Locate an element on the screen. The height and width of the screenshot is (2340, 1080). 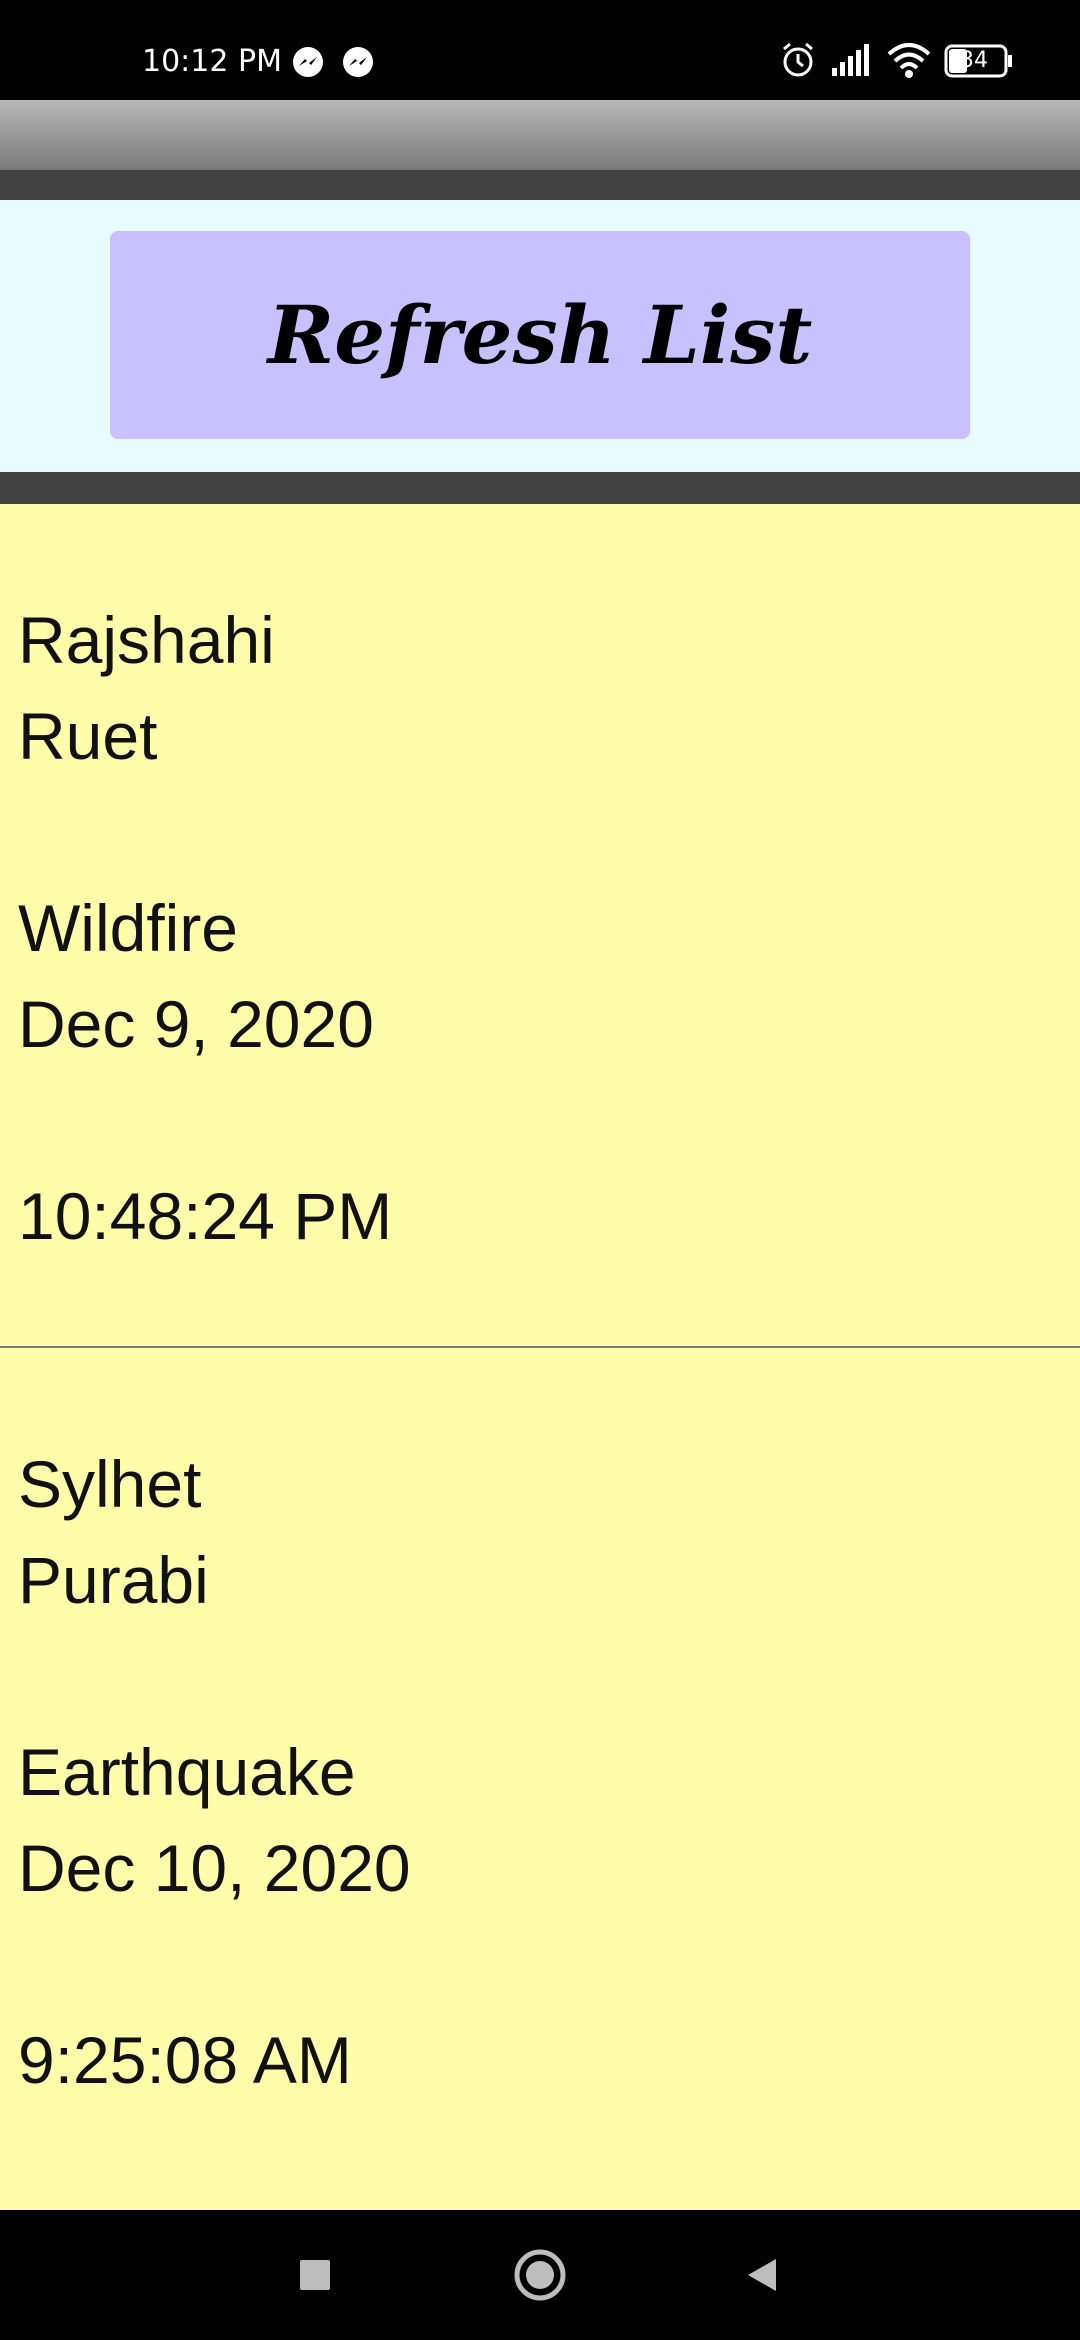
header-panel: Refresh List is located at coordinates (540, 336).